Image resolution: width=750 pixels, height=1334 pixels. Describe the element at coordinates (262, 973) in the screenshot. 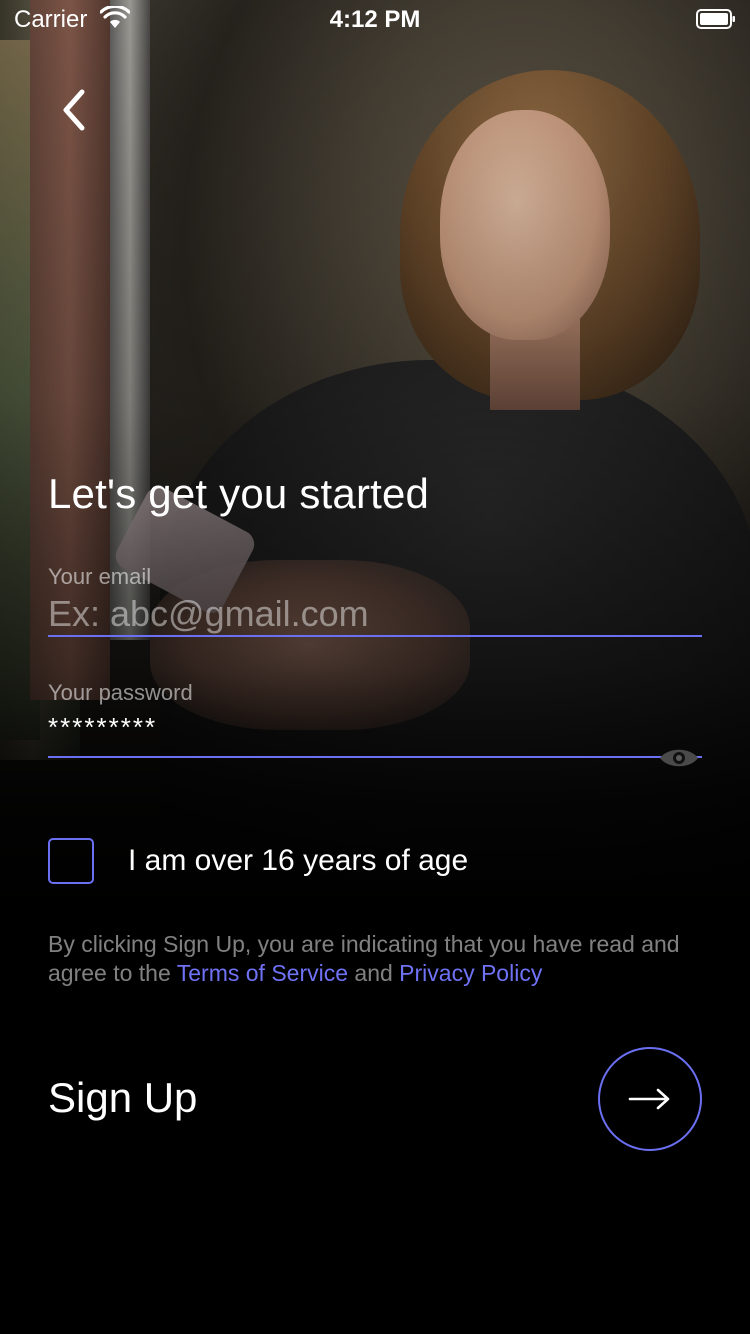

I see `terms-of-service-link: Terms of Service` at that location.